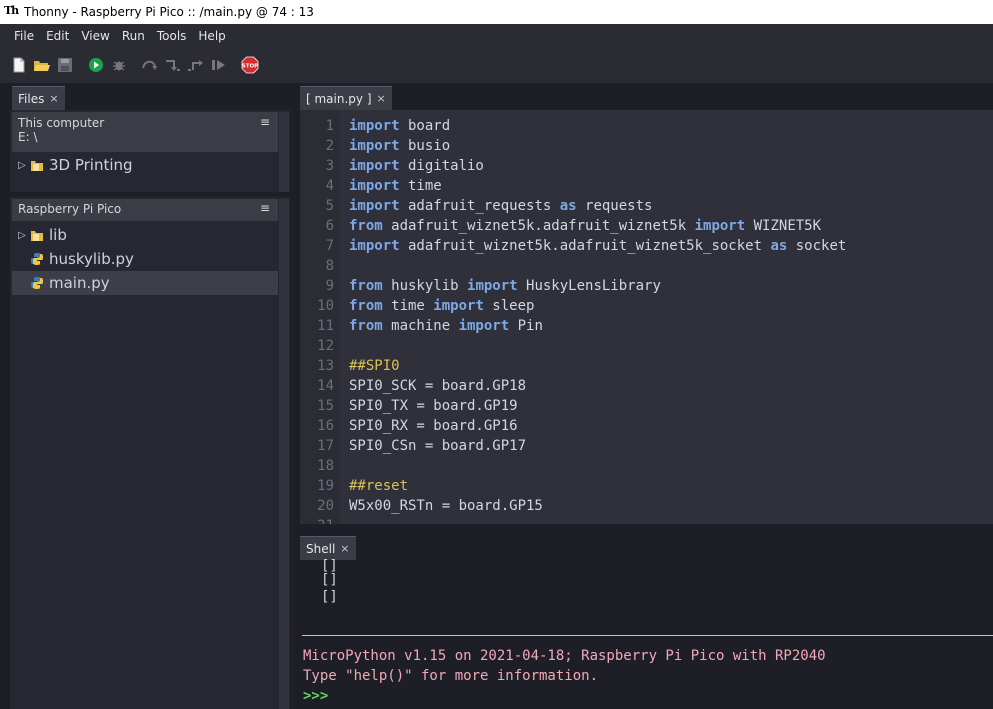  What do you see at coordinates (173, 65) in the screenshot?
I see `step-into-icon` at bounding box center [173, 65].